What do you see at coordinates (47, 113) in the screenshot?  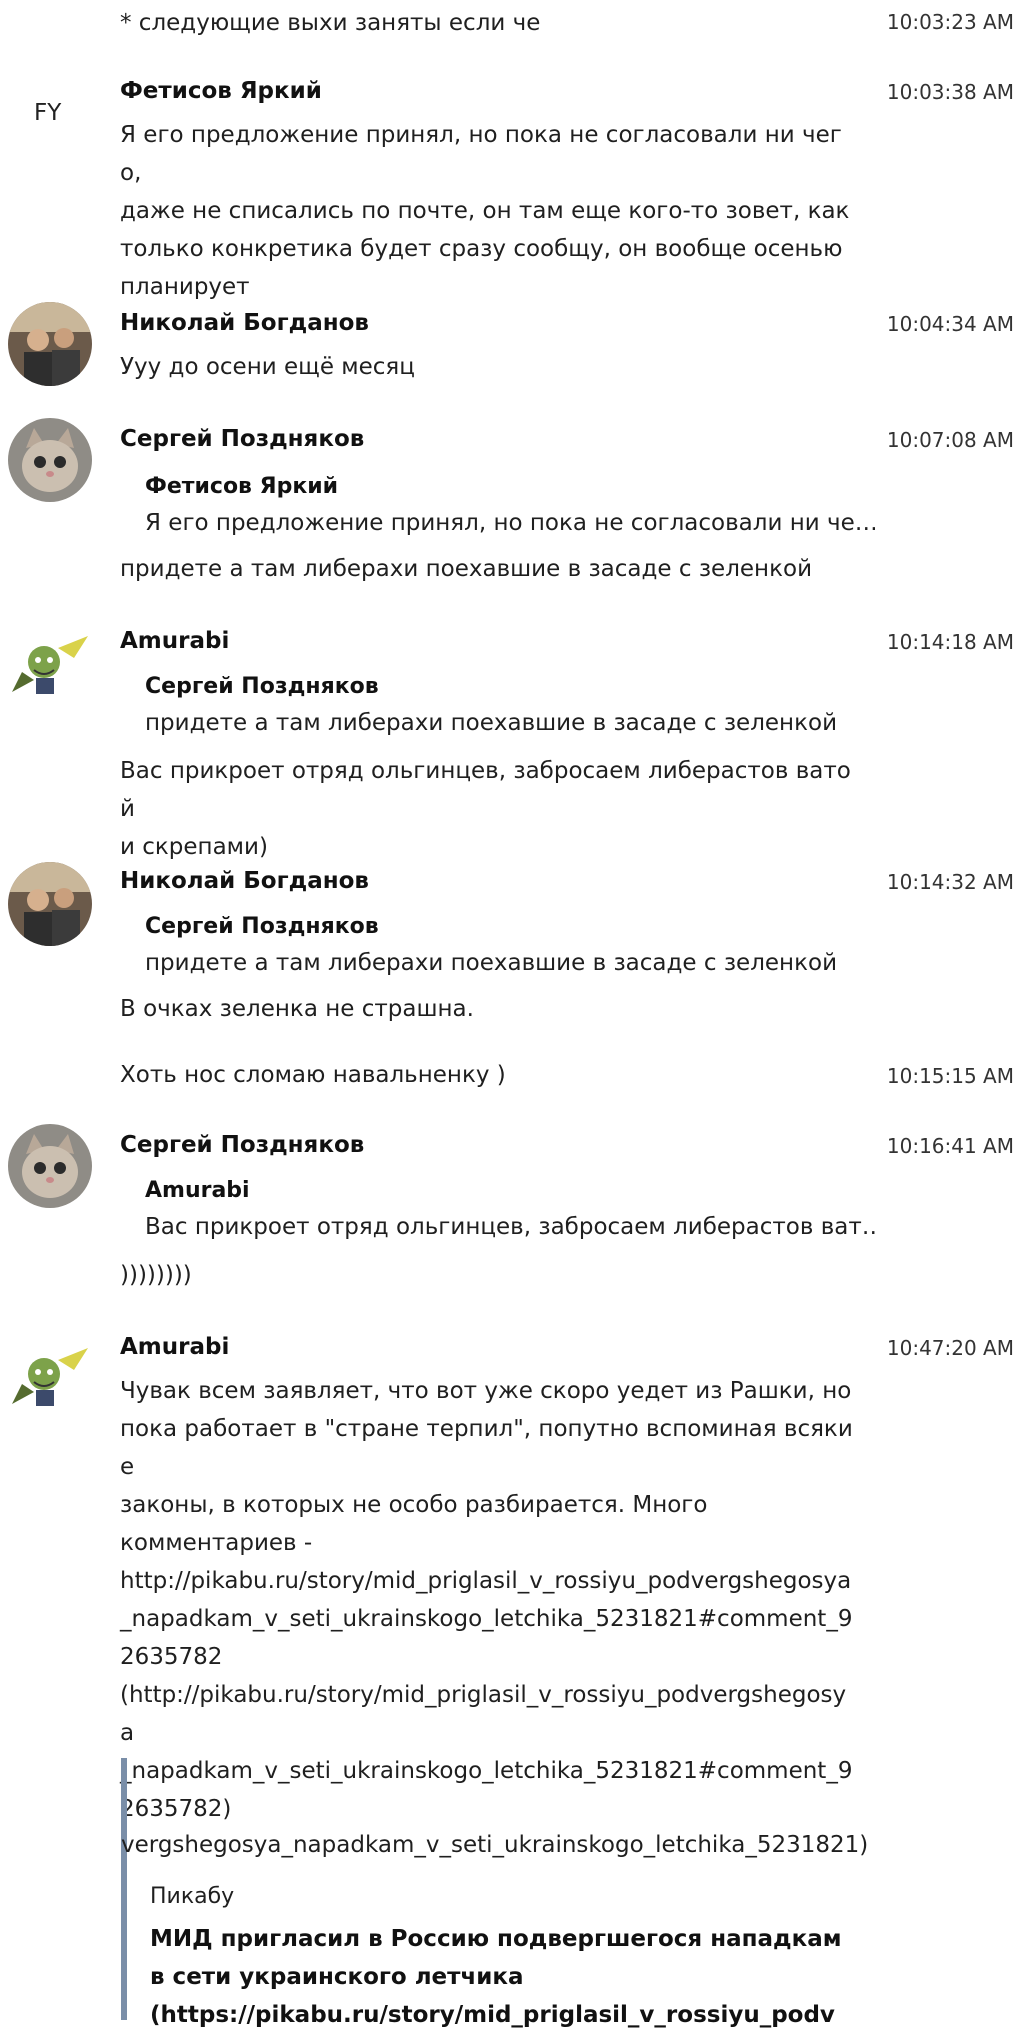 I see `avatar: FY` at bounding box center [47, 113].